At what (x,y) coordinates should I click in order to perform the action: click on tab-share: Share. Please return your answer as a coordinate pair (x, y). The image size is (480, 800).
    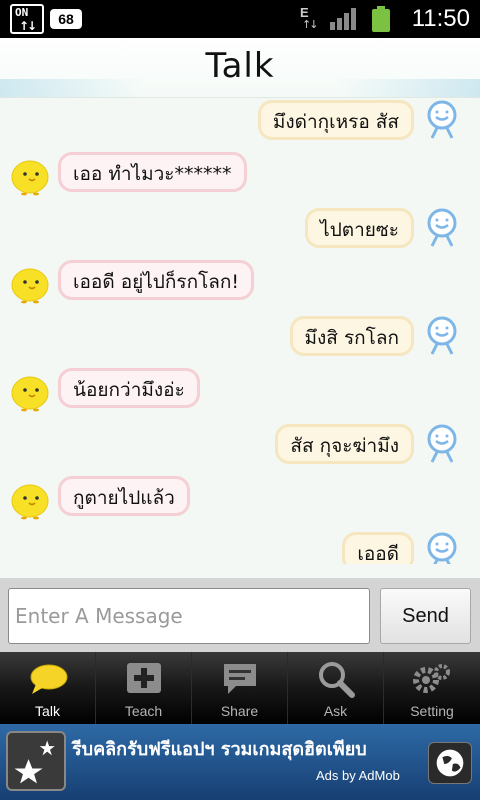
    Looking at the image, I should click on (240, 688).